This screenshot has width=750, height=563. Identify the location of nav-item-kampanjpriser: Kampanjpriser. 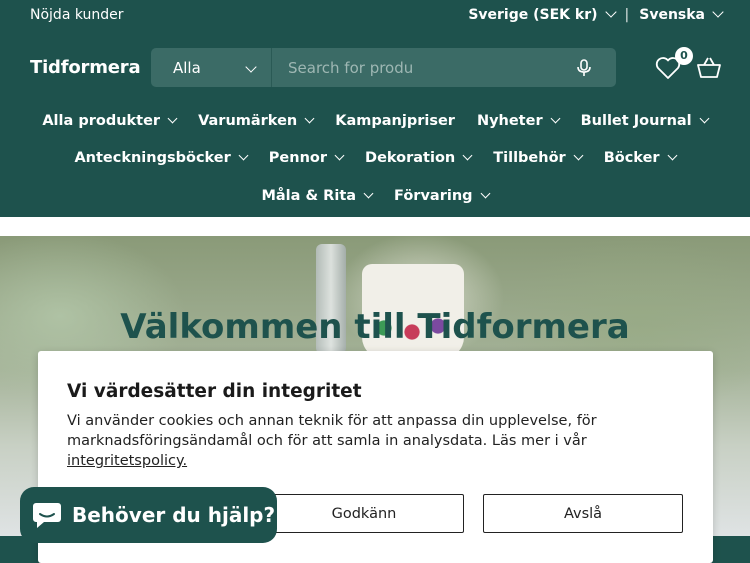
(395, 121).